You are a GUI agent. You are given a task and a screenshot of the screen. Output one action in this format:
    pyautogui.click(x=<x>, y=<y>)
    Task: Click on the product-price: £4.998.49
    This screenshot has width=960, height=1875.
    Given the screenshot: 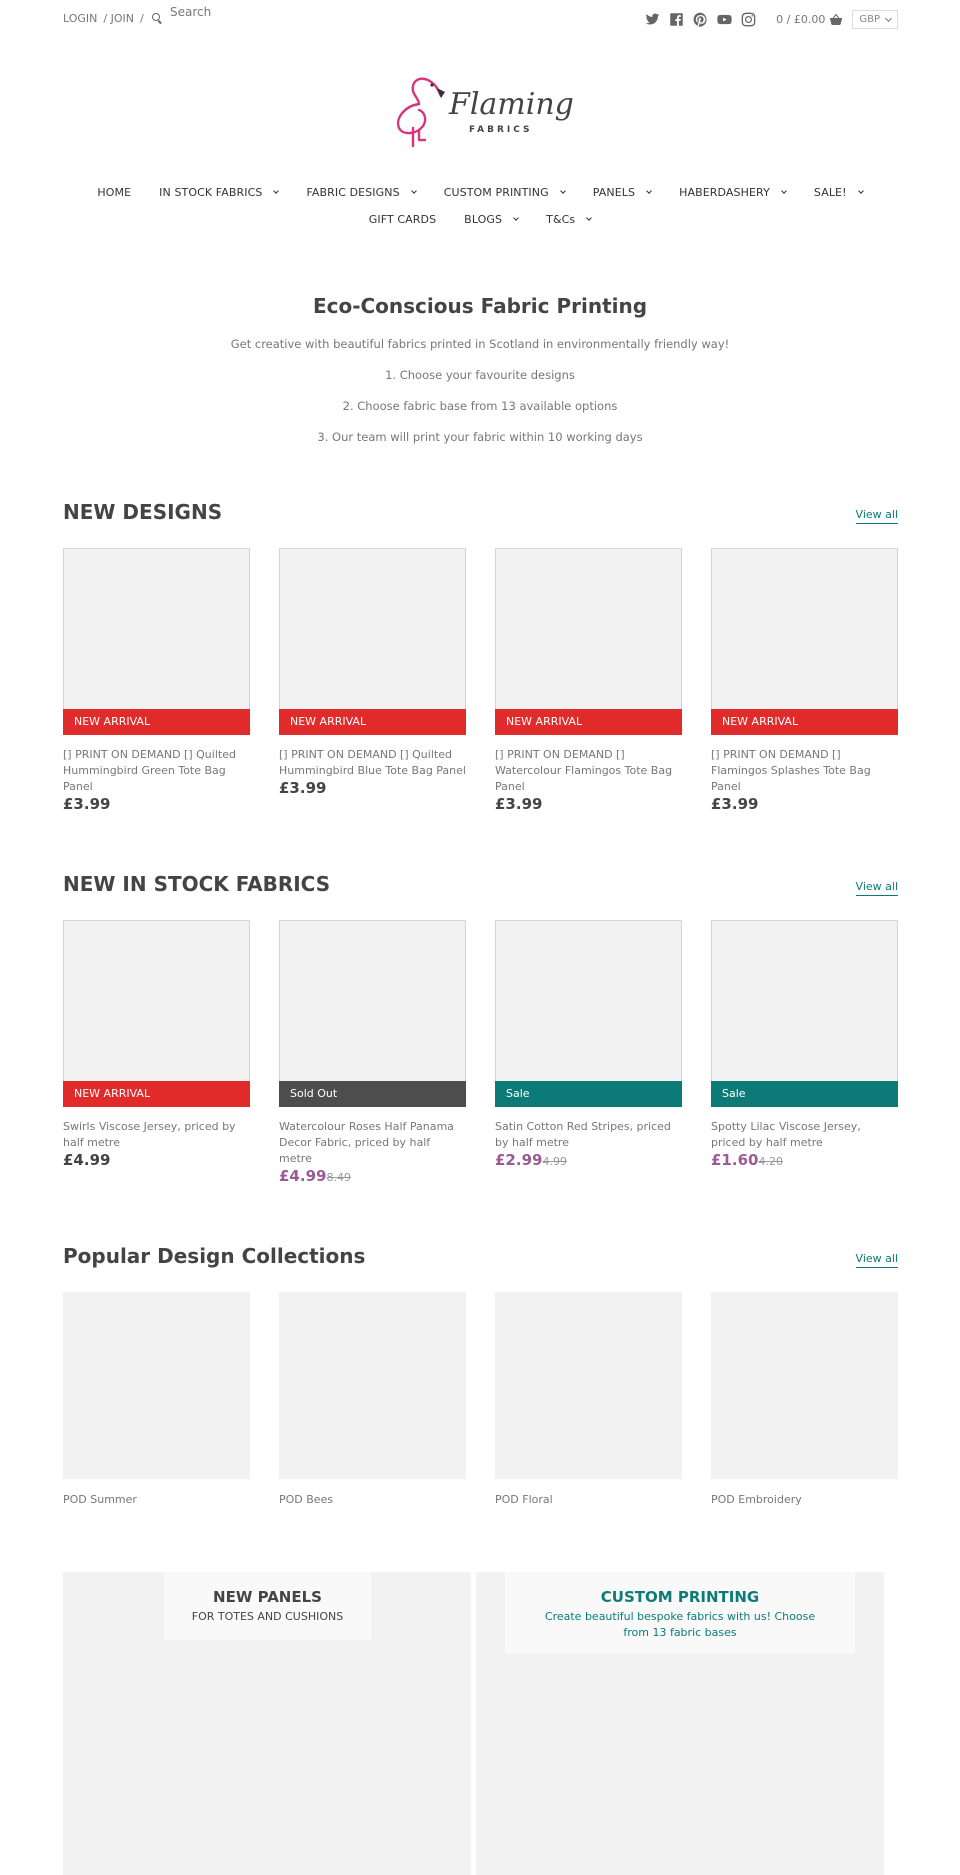 What is the action you would take?
    pyautogui.click(x=372, y=1176)
    